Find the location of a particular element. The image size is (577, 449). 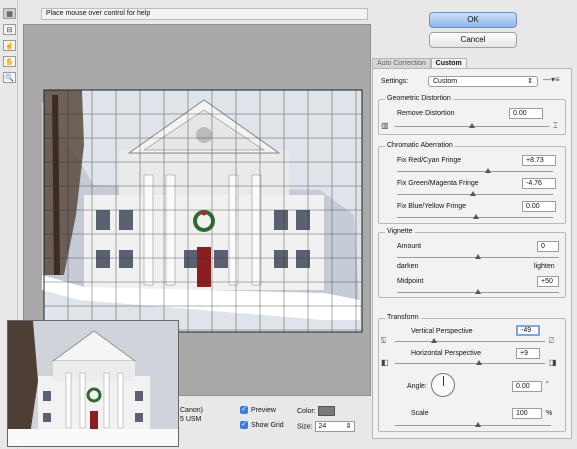

horizontal-perspective-left-icon: ◧ is located at coordinates (385, 362).